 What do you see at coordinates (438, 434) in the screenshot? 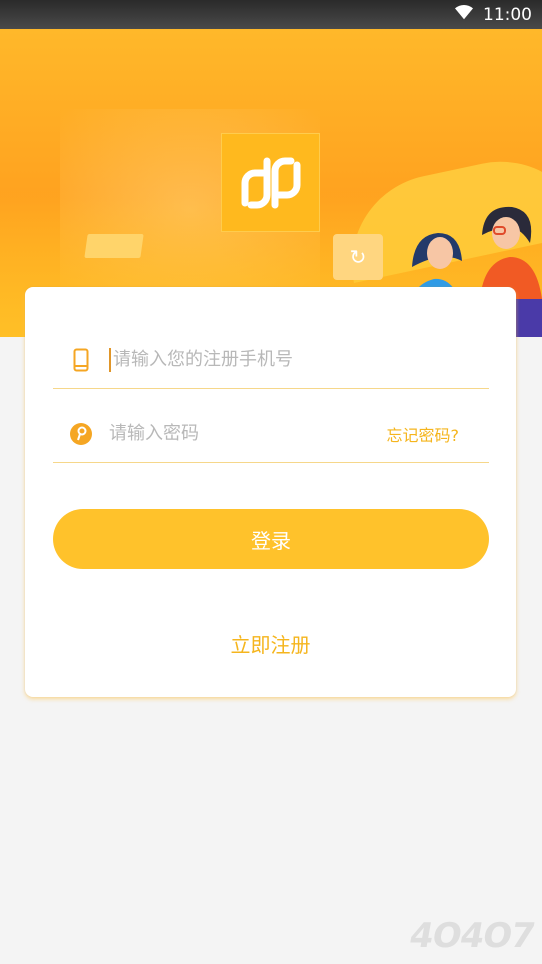
I see `forgot-password-link: 忘记密码?` at bounding box center [438, 434].